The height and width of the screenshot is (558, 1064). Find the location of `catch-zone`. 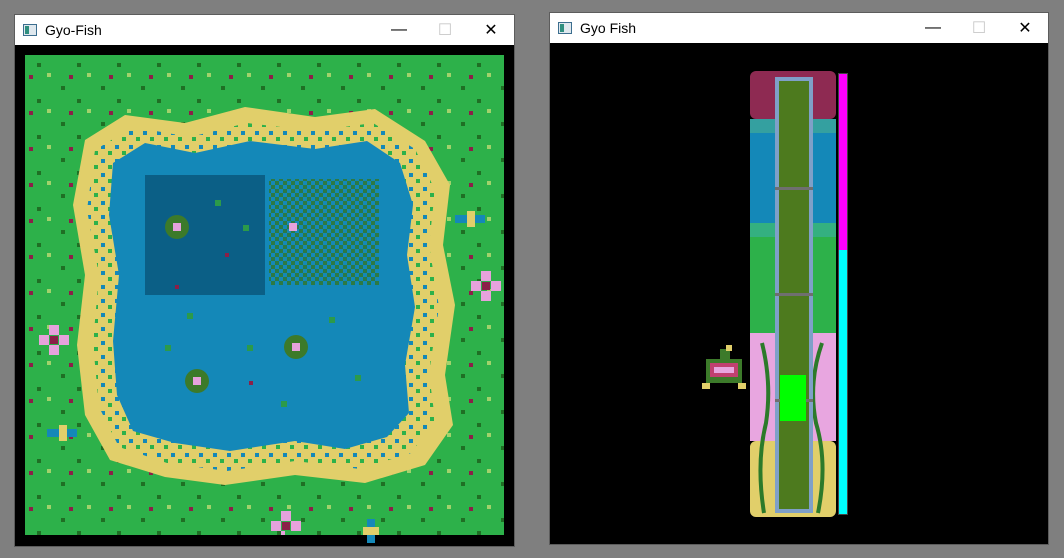

catch-zone is located at coordinates (793, 398).